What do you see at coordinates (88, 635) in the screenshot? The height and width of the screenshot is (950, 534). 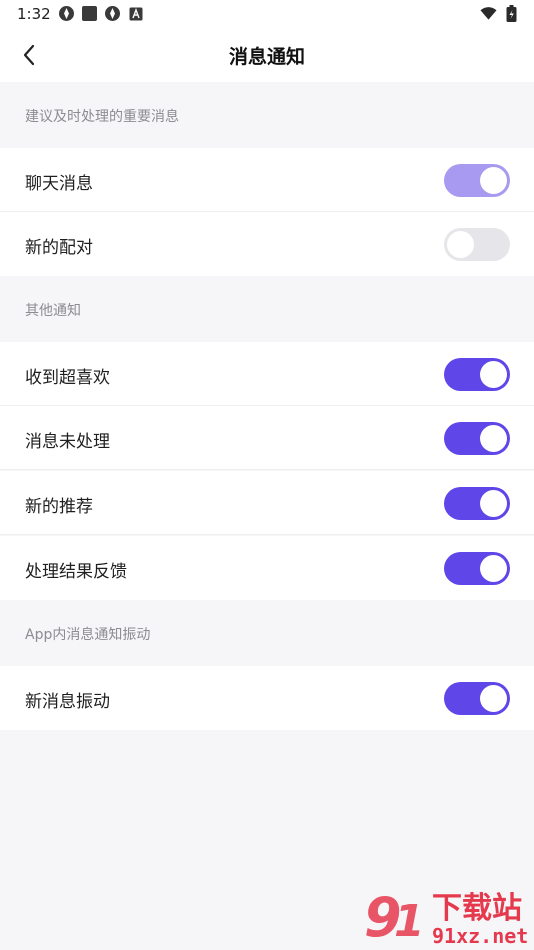 I see `section-label-in-app-vibration: App内消息通知振动` at bounding box center [88, 635].